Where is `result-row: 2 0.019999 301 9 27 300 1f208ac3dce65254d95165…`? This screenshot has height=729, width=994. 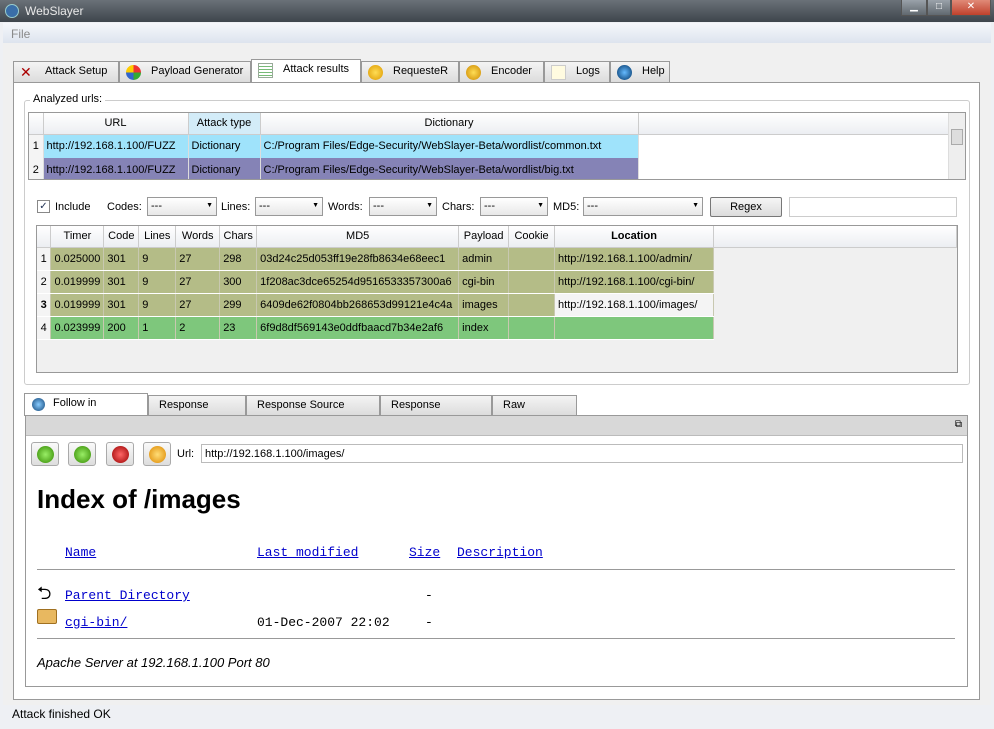
result-row: 2 0.019999 301 9 27 300 1f208ac3dce65254d95165… is located at coordinates (497, 282).